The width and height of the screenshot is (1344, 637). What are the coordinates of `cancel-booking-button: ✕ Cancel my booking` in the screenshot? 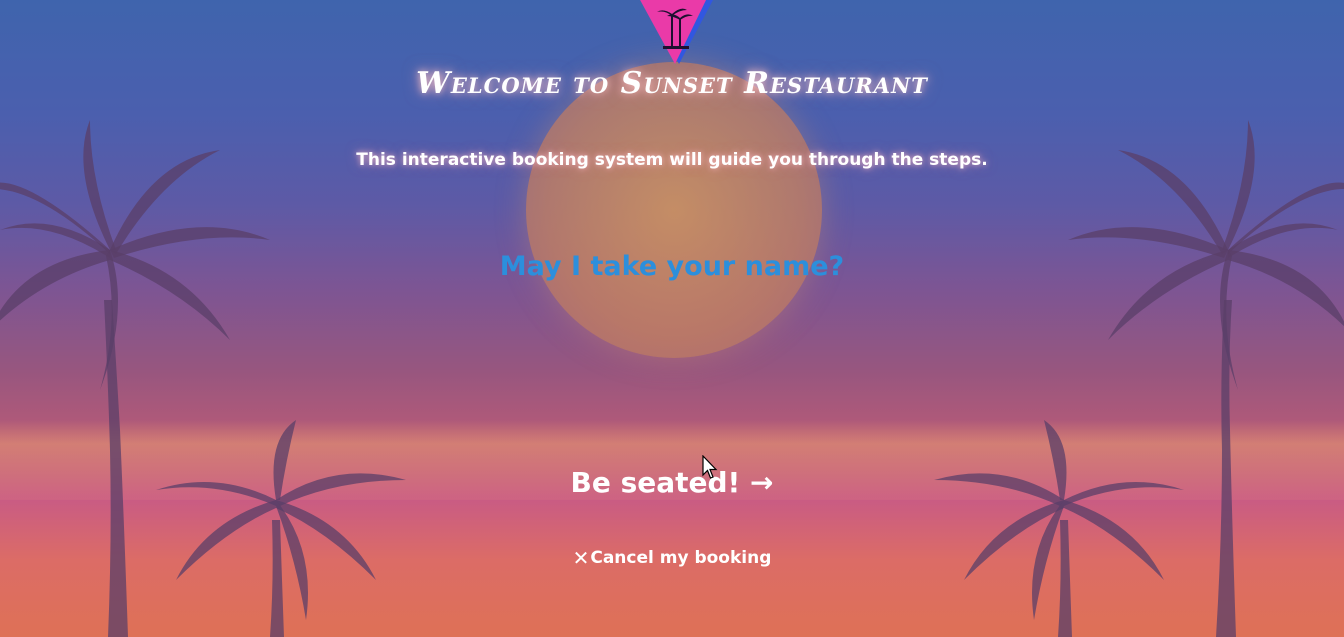 It's located at (672, 558).